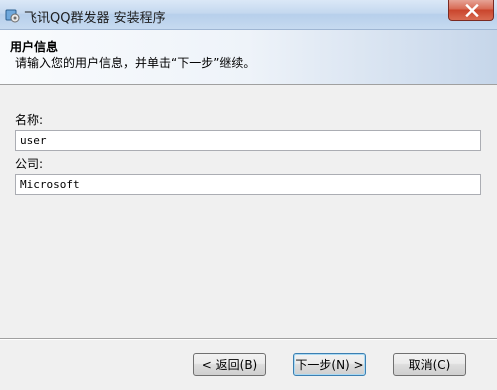  What do you see at coordinates (29, 164) in the screenshot?
I see `company-label: 公司:` at bounding box center [29, 164].